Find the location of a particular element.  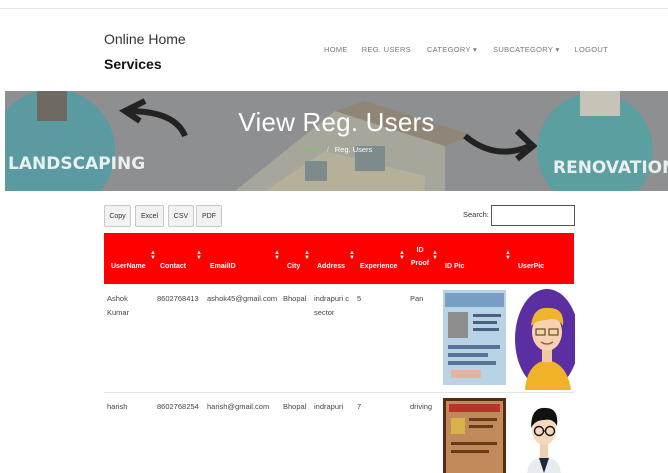

banner-left-sign-text: LANDSCAPING is located at coordinates (76, 164).